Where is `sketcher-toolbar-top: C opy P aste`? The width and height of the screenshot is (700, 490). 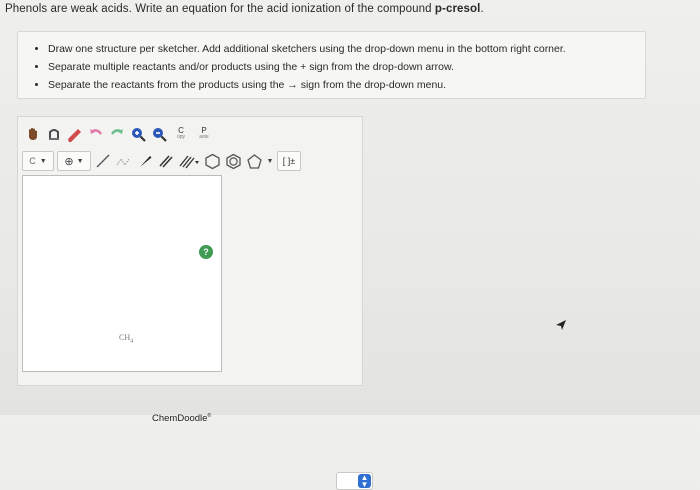 sketcher-toolbar-top: C opy P aste is located at coordinates (119, 134).